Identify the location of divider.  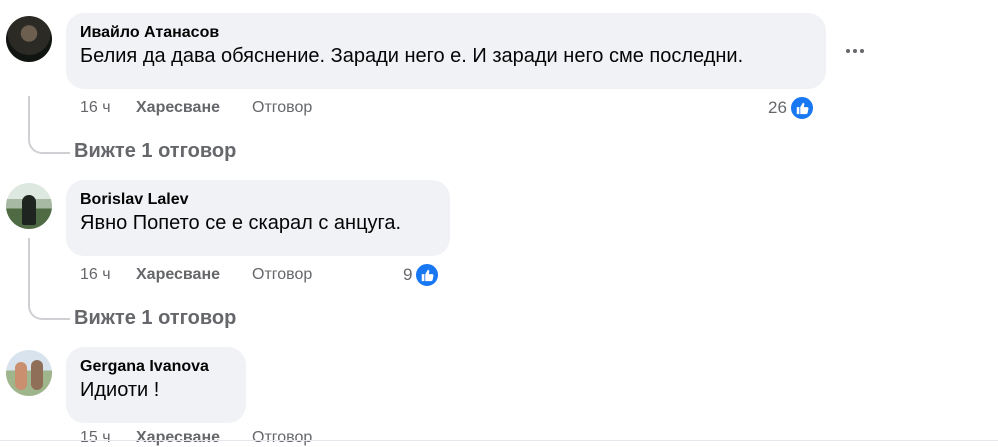
(499, 440).